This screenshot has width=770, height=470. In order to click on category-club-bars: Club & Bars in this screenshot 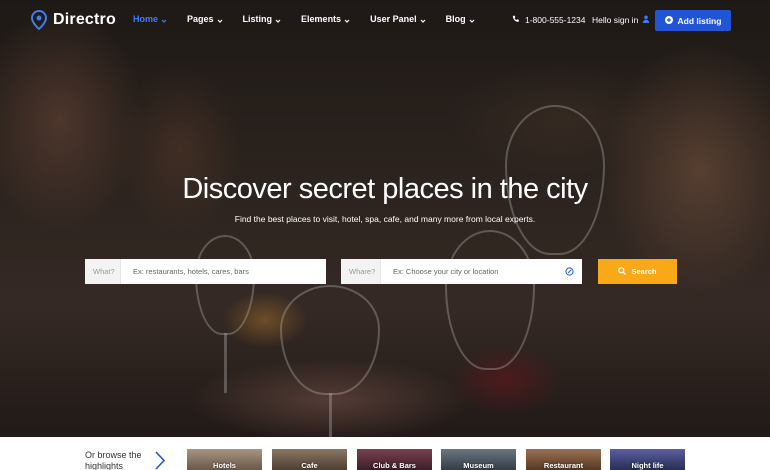, I will do `click(394, 459)`.